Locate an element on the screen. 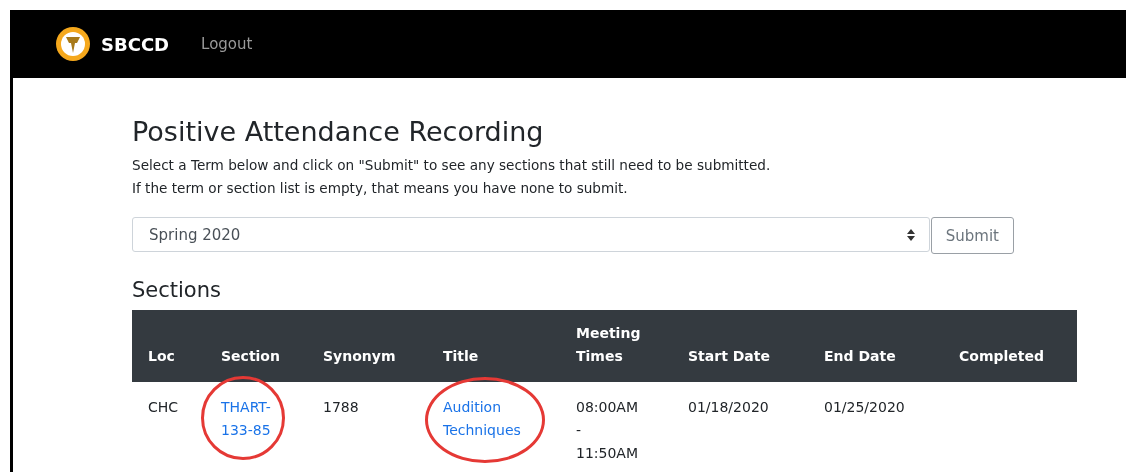 Image resolution: width=1126 pixels, height=472 pixels. table-cell-text: CHC is located at coordinates (163, 407).